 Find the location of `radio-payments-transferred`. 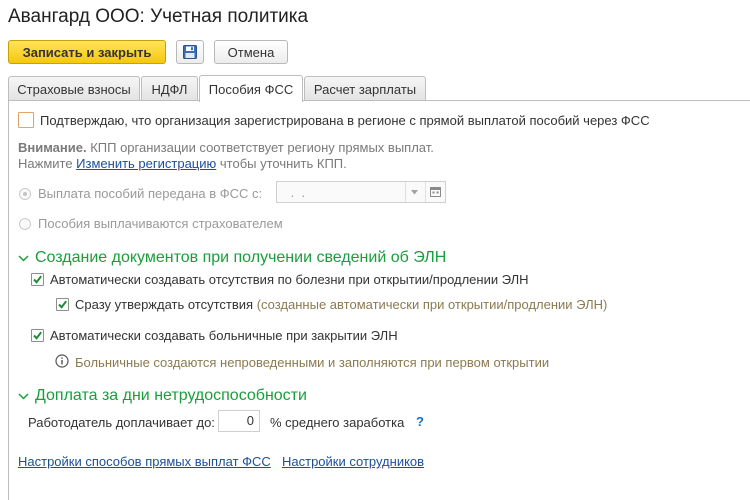

radio-payments-transferred is located at coordinates (25, 194).